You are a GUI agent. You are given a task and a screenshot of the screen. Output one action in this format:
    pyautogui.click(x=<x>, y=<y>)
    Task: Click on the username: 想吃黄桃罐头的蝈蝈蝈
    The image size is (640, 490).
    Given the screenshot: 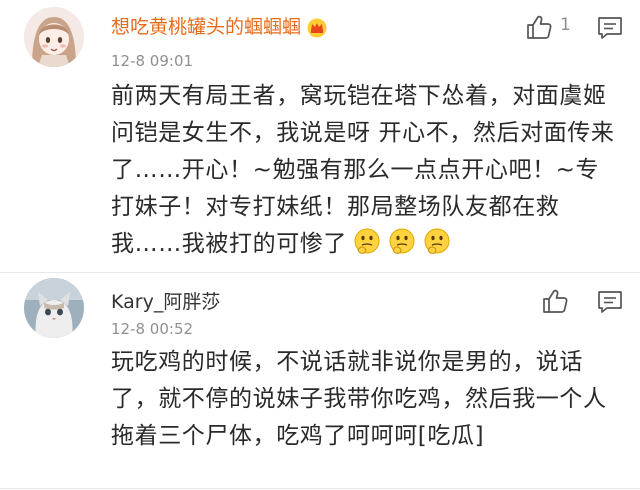 What is the action you would take?
    pyautogui.click(x=219, y=25)
    